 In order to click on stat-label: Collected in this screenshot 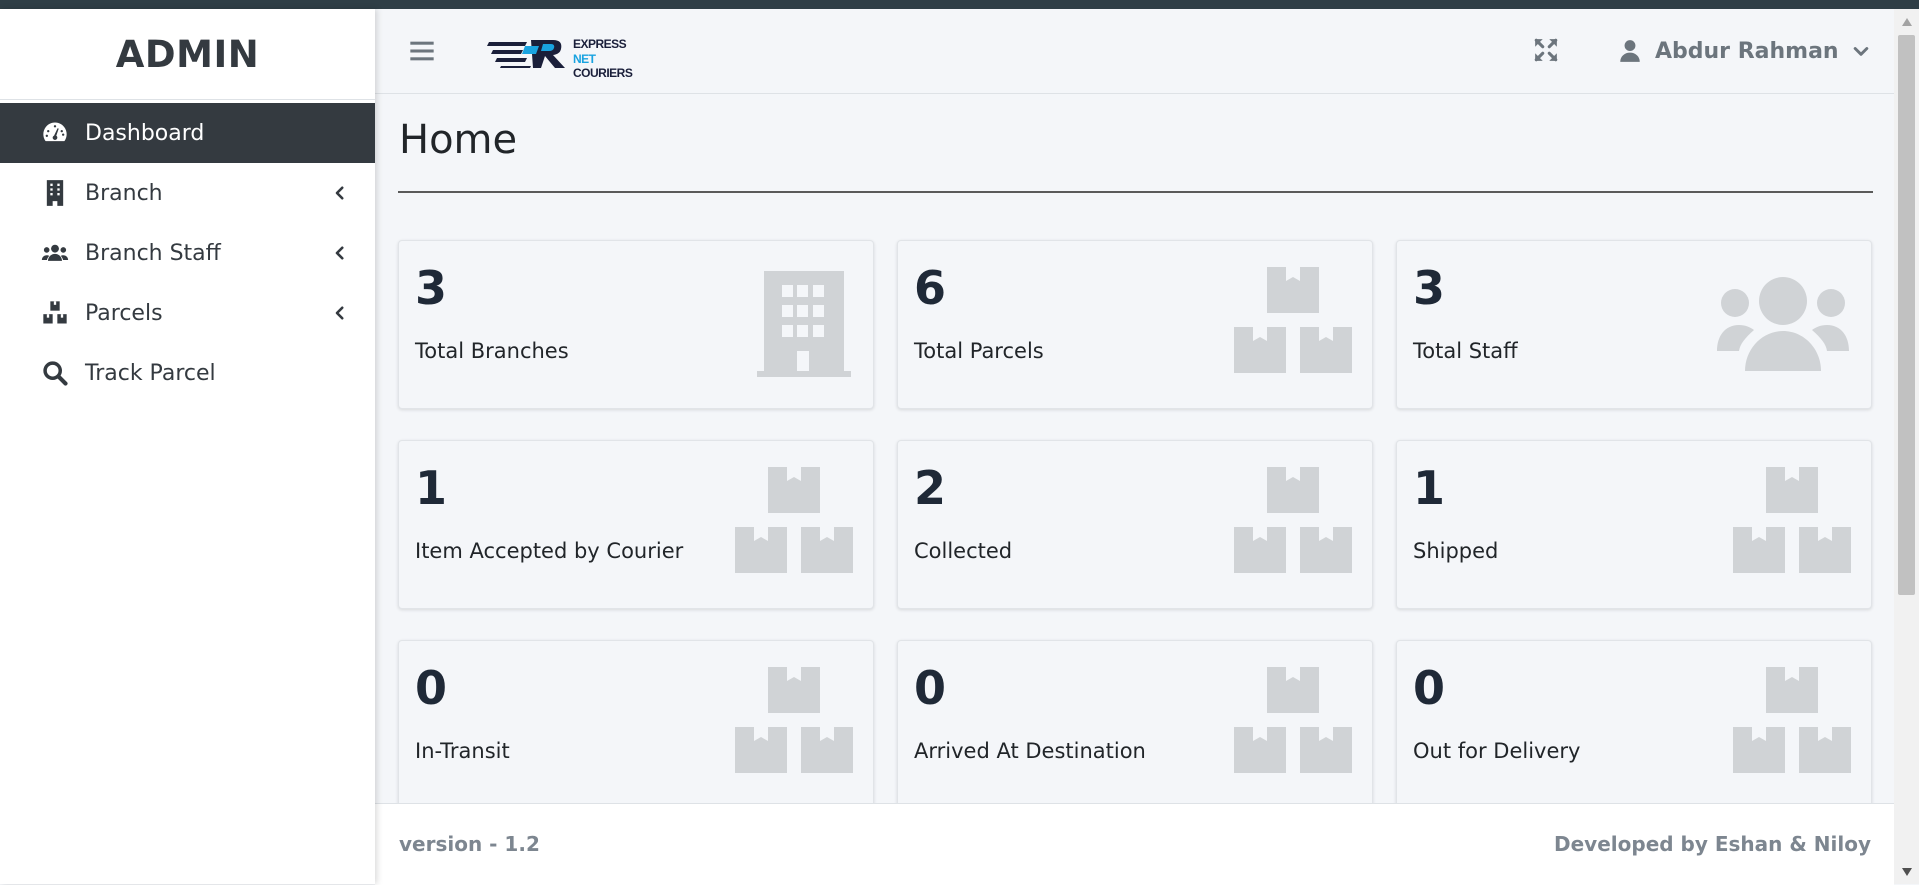, I will do `click(963, 551)`.